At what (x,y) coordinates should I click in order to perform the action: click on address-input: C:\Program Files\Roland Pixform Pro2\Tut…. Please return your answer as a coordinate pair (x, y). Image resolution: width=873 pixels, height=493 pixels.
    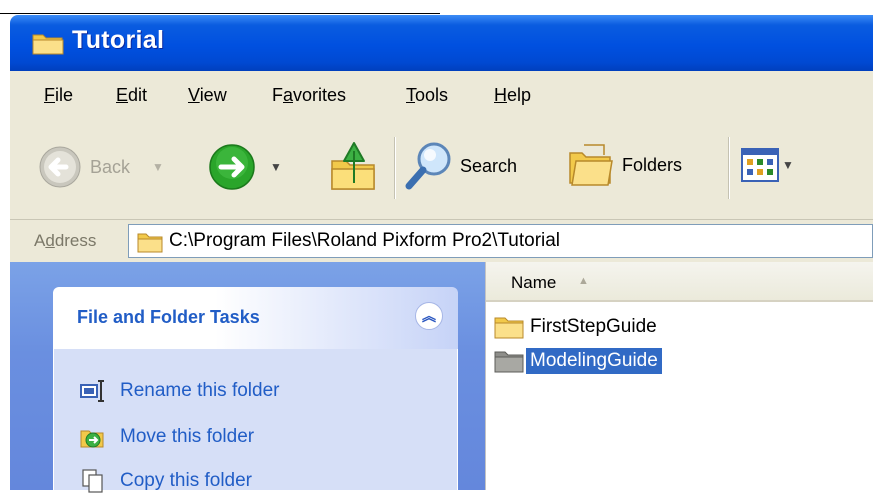
    Looking at the image, I should click on (500, 241).